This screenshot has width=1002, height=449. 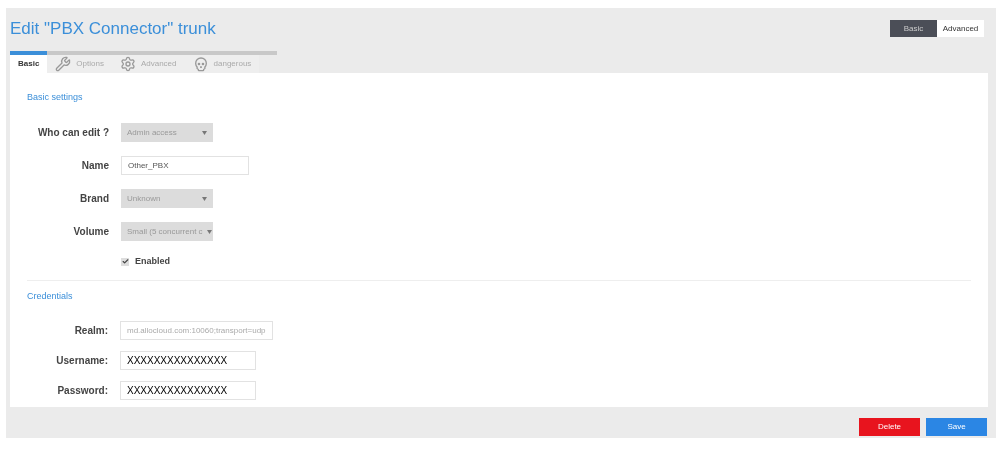 What do you see at coordinates (113, 29) in the screenshot?
I see `page-title: Edit "PBX Connector" trunk` at bounding box center [113, 29].